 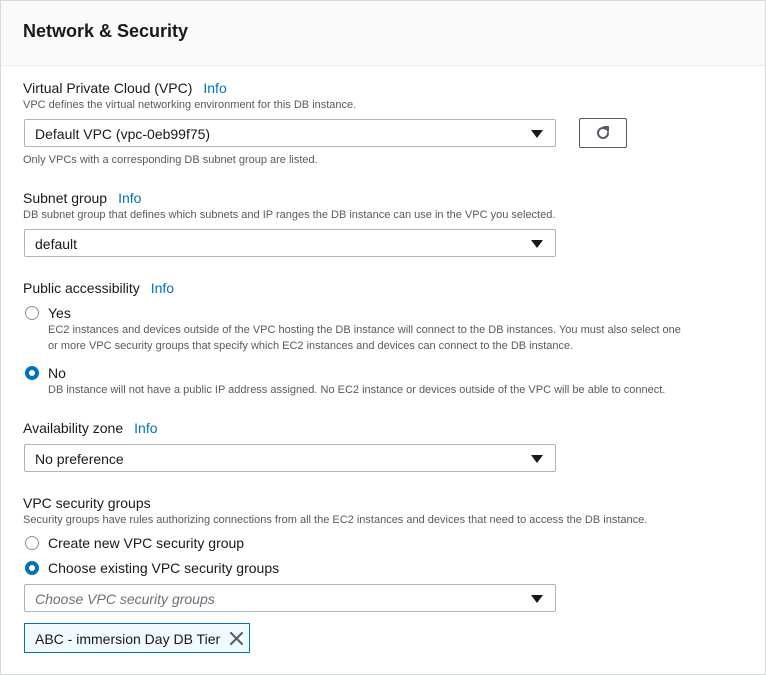 What do you see at coordinates (57, 373) in the screenshot?
I see `public-access-no-label: No` at bounding box center [57, 373].